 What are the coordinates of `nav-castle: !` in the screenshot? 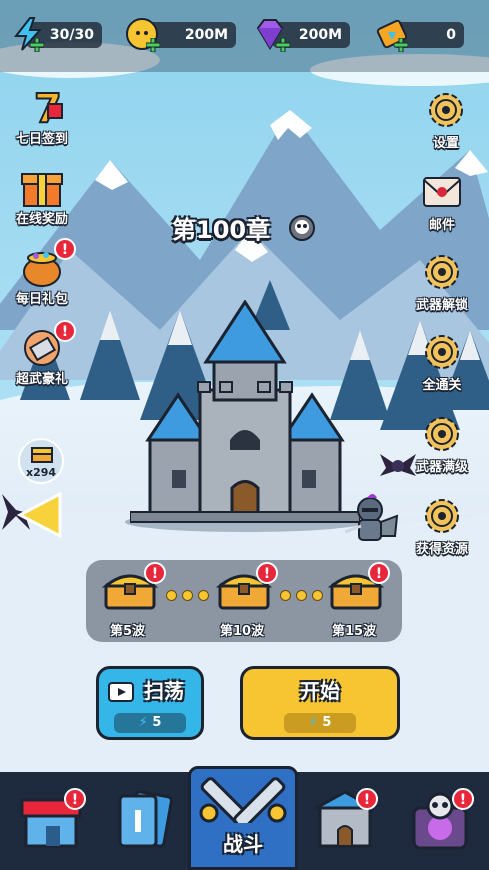 It's located at (346, 821).